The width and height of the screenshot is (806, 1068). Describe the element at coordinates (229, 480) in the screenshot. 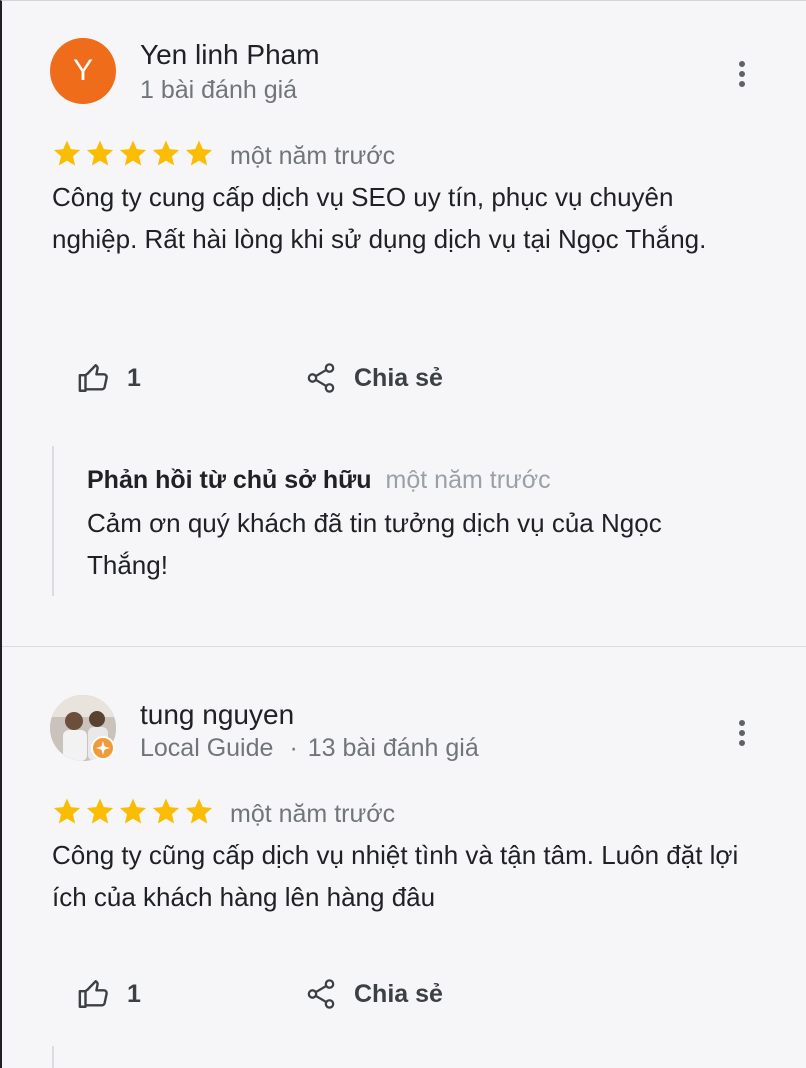

I see `reply-owner-label: Phản hồi từ chủ sở hữu` at that location.